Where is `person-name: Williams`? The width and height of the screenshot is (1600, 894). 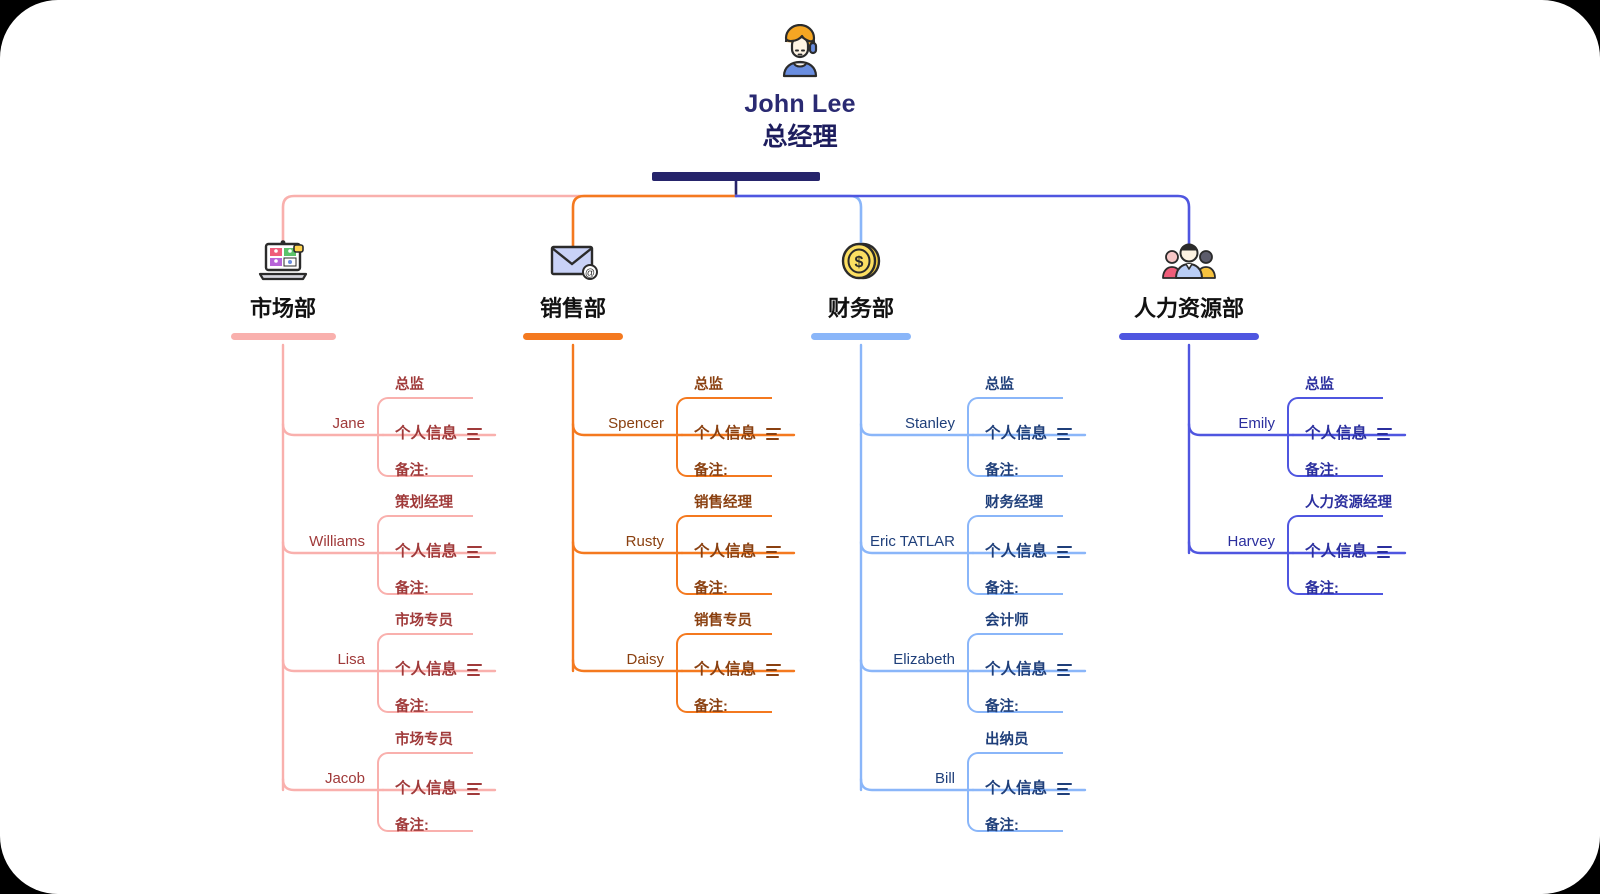
person-name: Williams is located at coordinates (337, 541).